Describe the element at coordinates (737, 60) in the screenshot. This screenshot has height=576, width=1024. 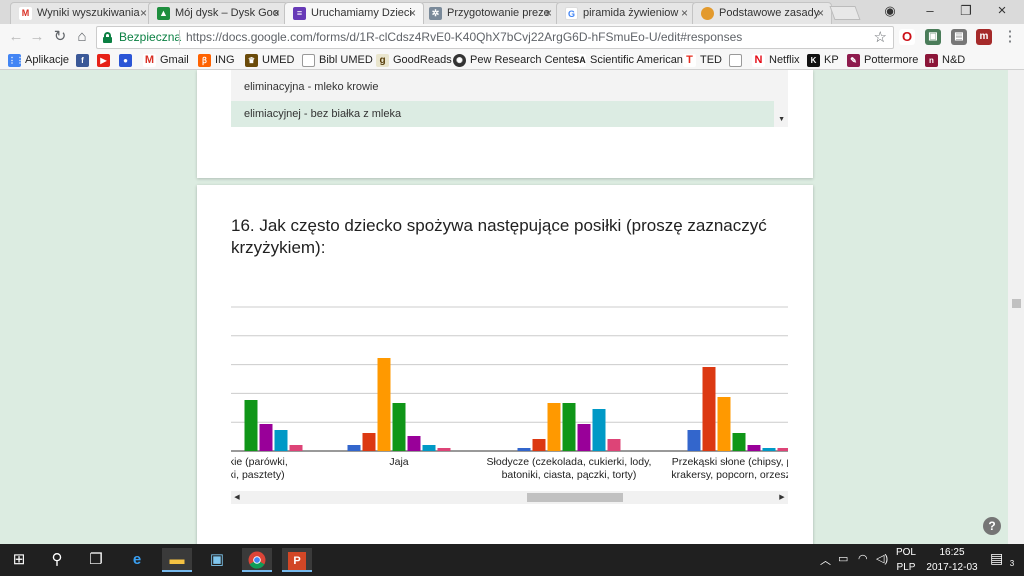
I see `bookmark-page` at that location.